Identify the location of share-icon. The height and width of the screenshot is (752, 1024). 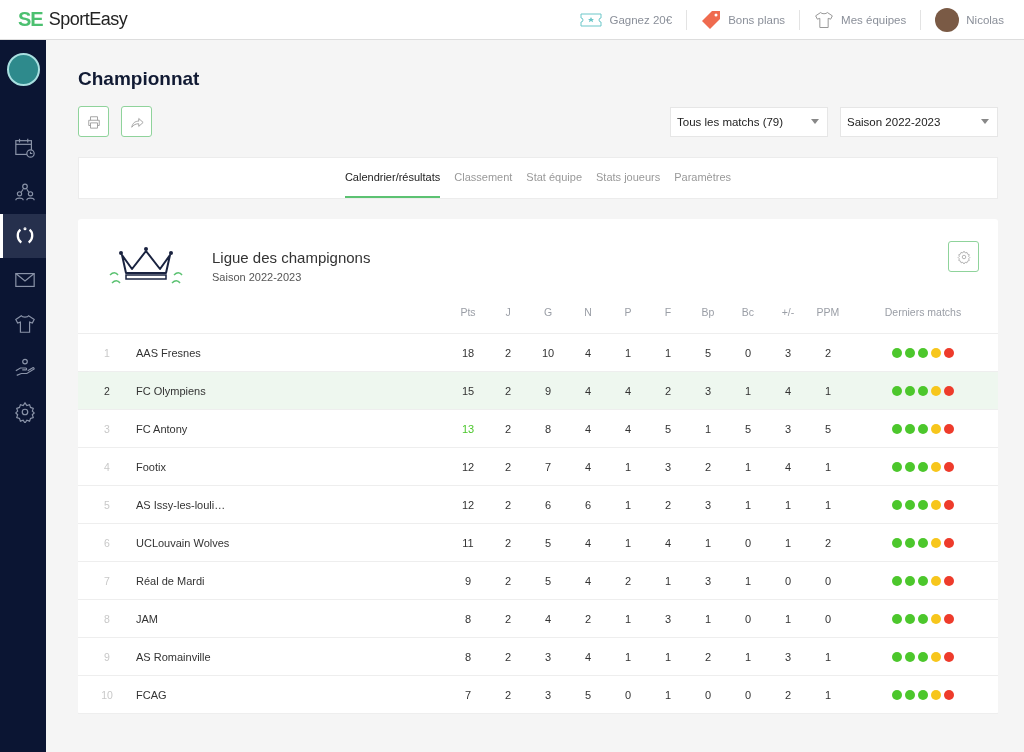
(136, 121).